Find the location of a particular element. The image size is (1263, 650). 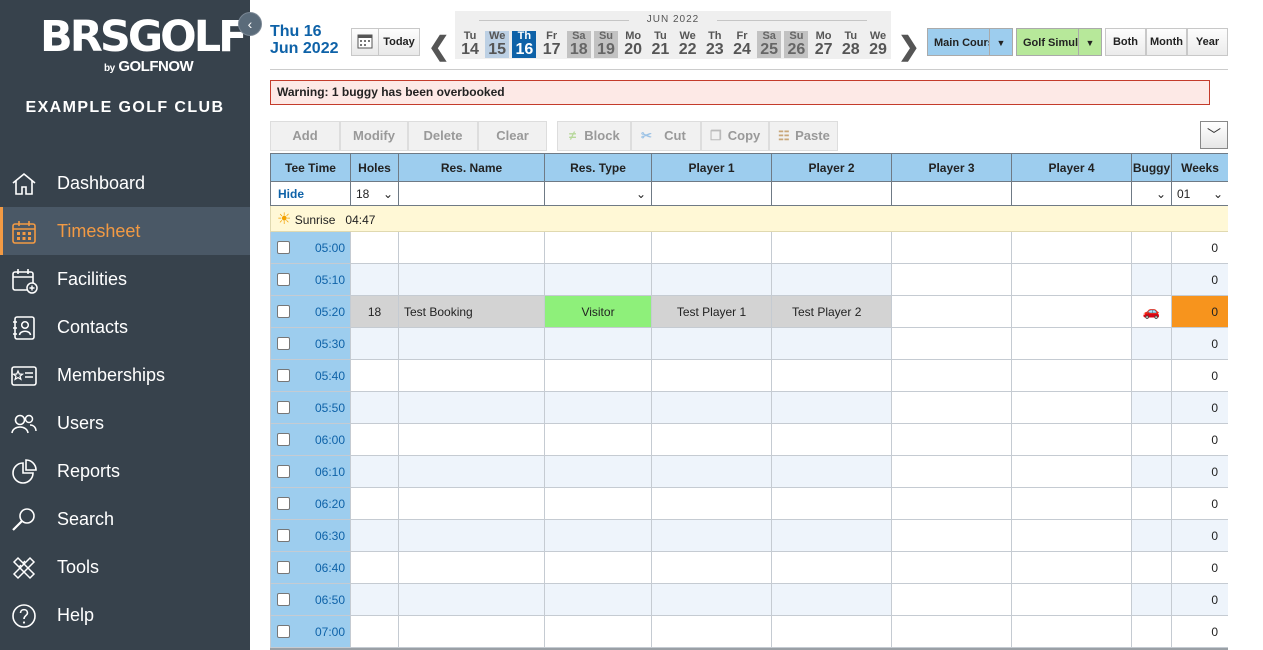

clear-button: Clear is located at coordinates (512, 136).